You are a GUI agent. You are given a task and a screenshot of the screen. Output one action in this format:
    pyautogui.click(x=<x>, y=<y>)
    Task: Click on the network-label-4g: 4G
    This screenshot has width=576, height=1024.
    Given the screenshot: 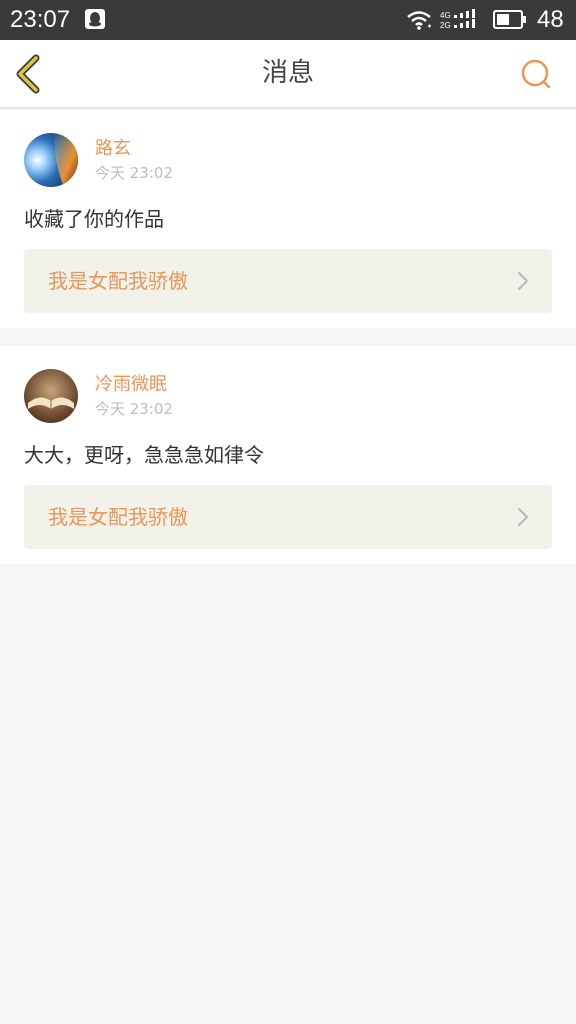 What is the action you would take?
    pyautogui.click(x=445, y=15)
    